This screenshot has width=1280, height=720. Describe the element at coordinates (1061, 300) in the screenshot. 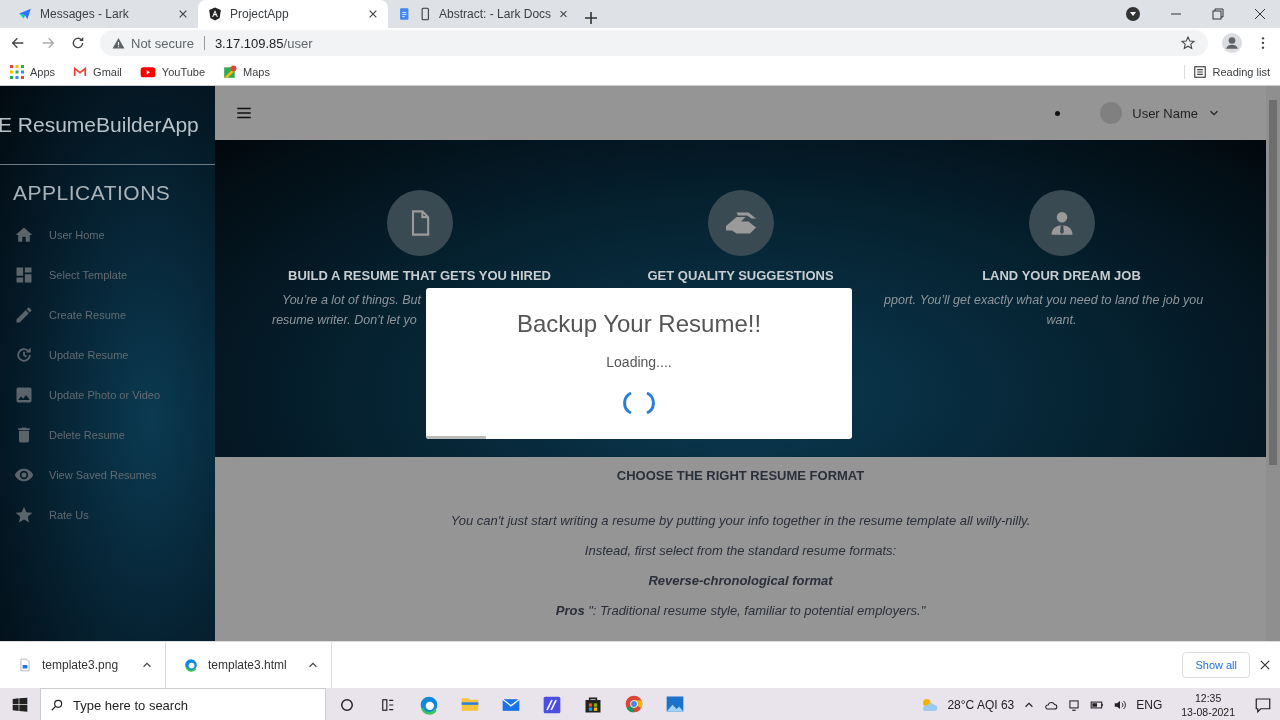

I see `feature-text: You’ll get exactly what you need to land the job you` at that location.